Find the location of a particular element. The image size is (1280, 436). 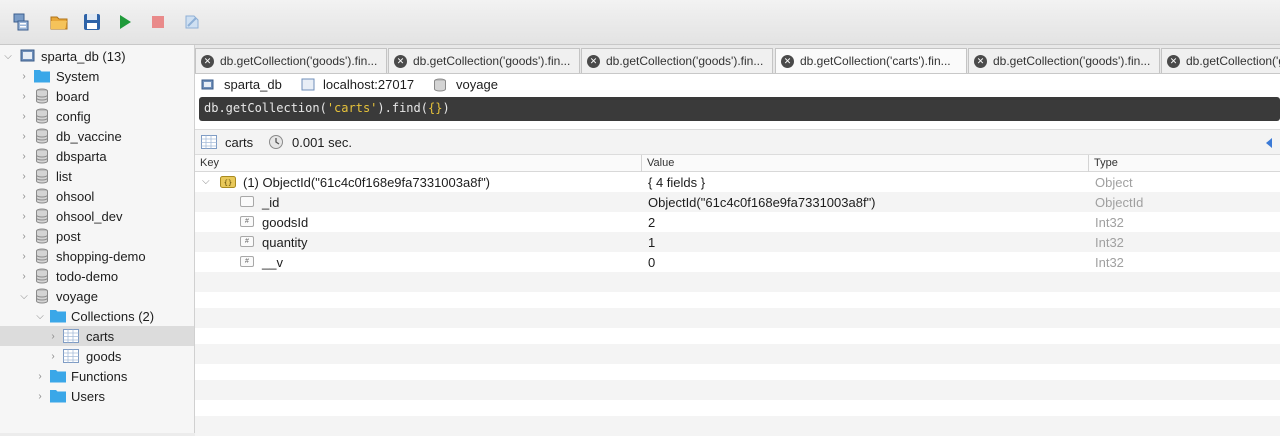

tree-item-database: › ohsool is located at coordinates (97, 196).